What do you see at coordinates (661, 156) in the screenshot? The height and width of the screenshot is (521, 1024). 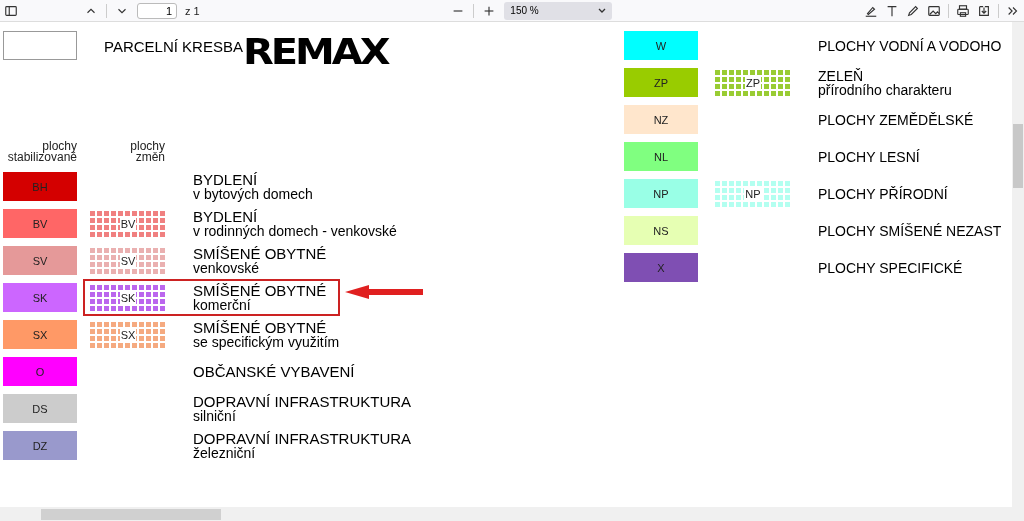 I see `color-swatch: NL` at bounding box center [661, 156].